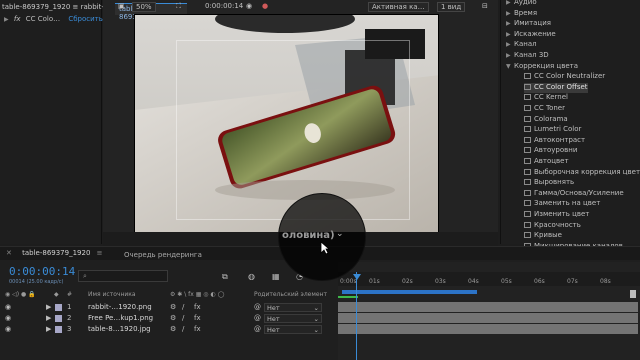 This screenshot has width=640, height=360. What do you see at coordinates (548, 235) in the screenshot?
I see `effect-label: Кривые` at bounding box center [548, 235].